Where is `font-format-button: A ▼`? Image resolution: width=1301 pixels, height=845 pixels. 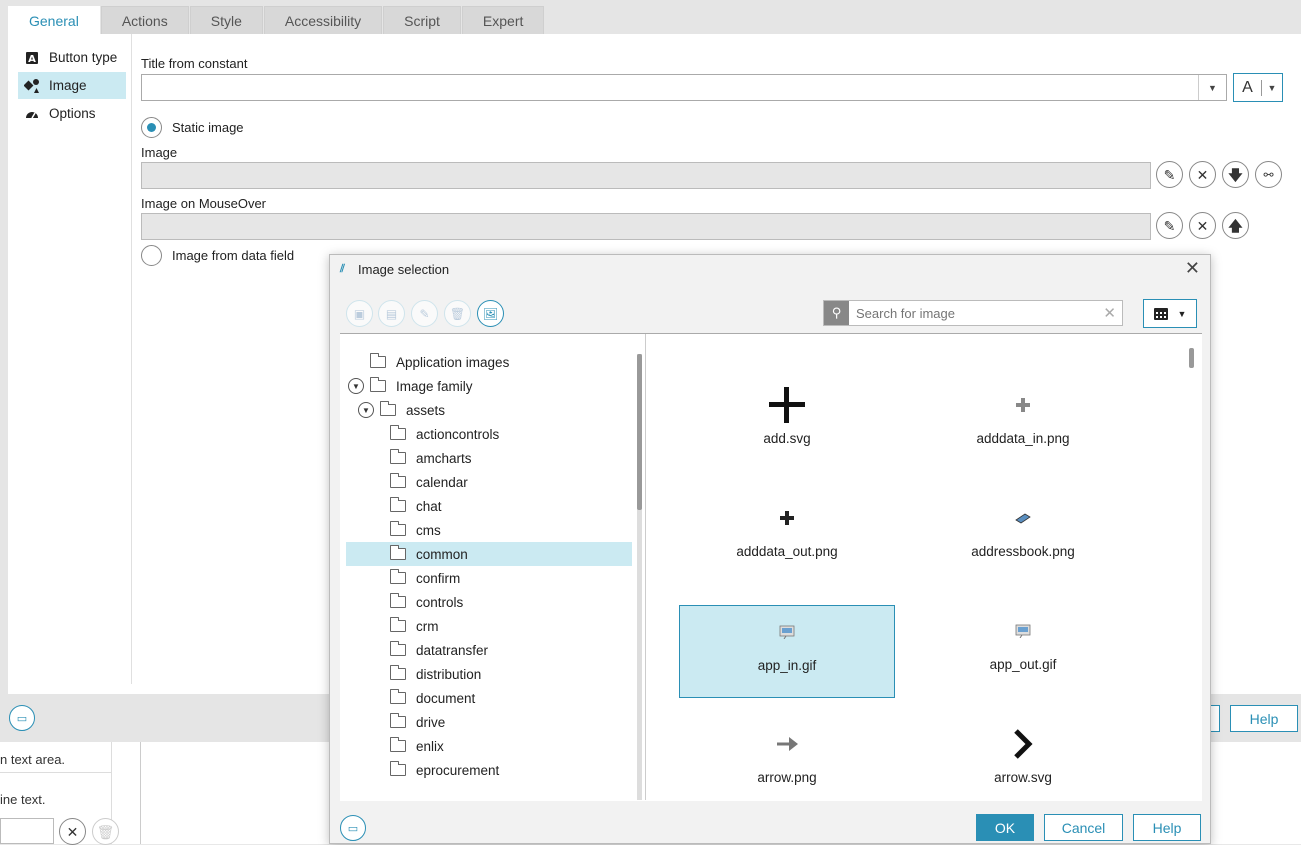
font-format-button: A ▼ is located at coordinates (1258, 87).